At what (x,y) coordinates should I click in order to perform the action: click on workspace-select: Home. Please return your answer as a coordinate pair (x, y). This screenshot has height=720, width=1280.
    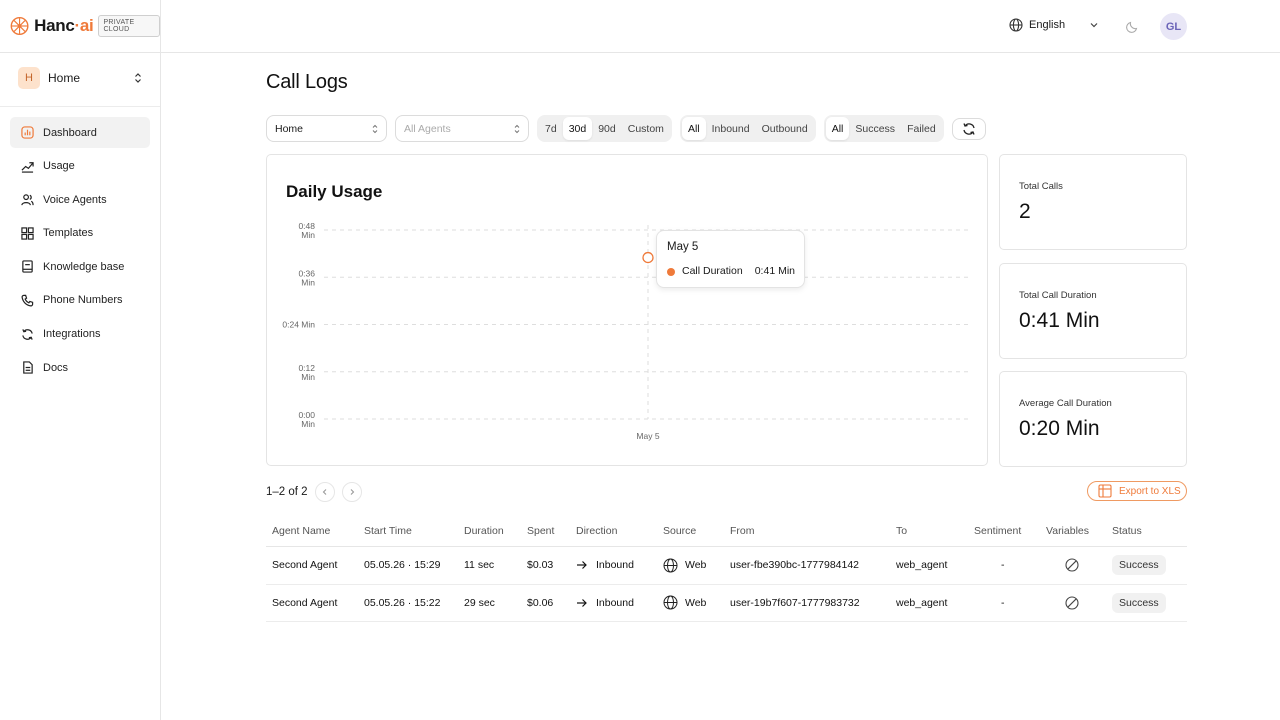
    Looking at the image, I should click on (326, 128).